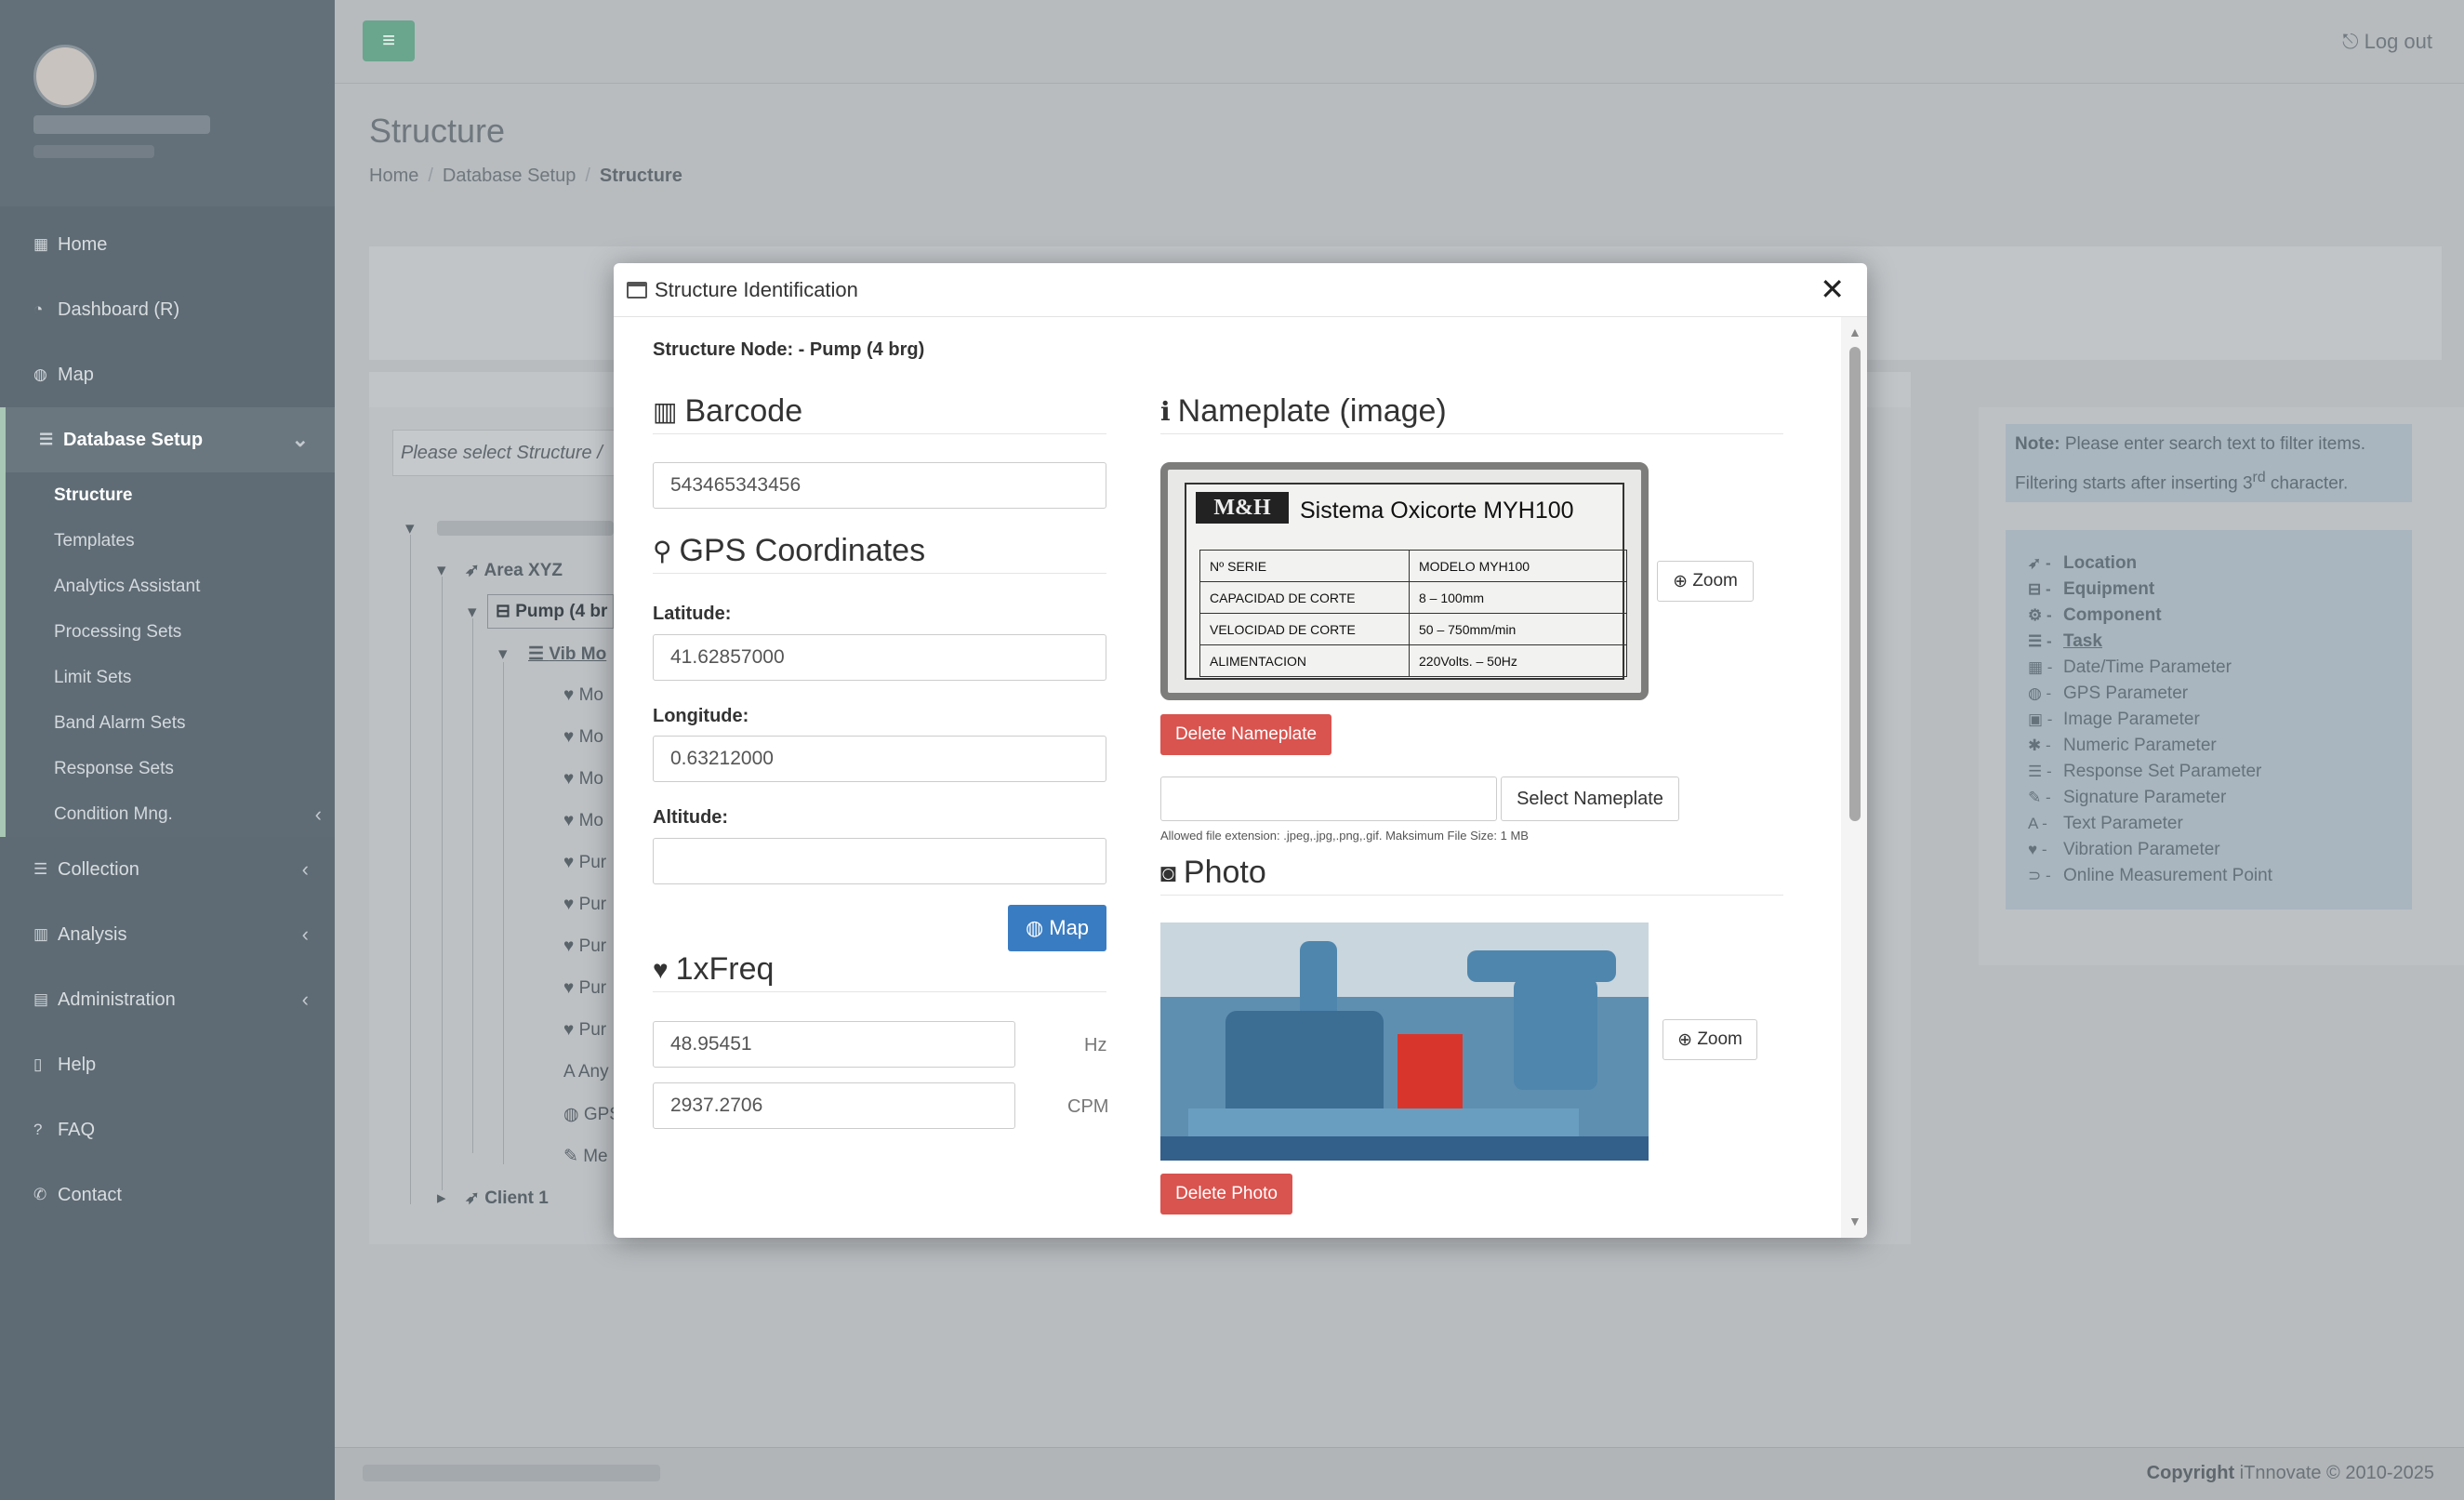  What do you see at coordinates (2220, 590) in the screenshot?
I see `legend-item-equipment: ⊟ - Equipment` at bounding box center [2220, 590].